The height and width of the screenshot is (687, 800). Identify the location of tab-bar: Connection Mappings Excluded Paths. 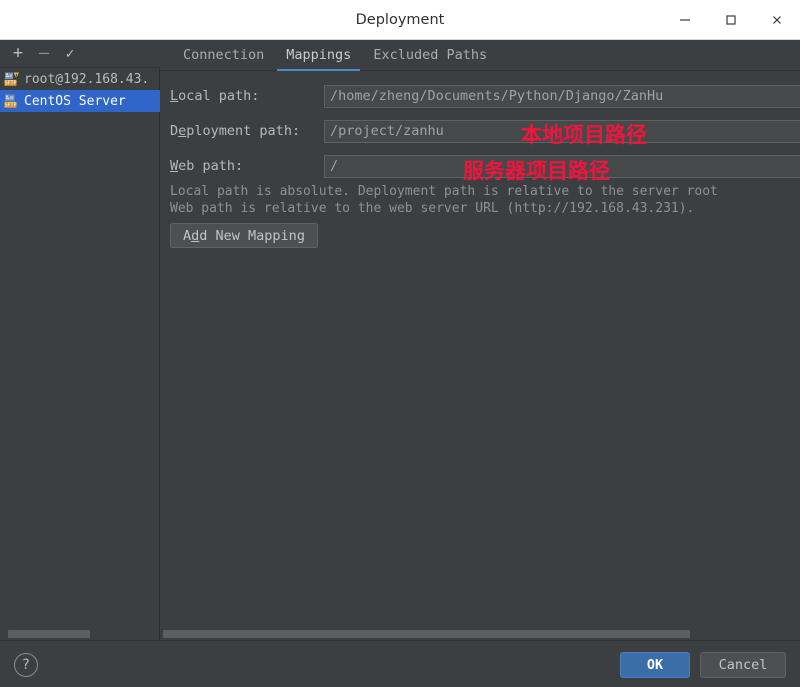
(480, 55).